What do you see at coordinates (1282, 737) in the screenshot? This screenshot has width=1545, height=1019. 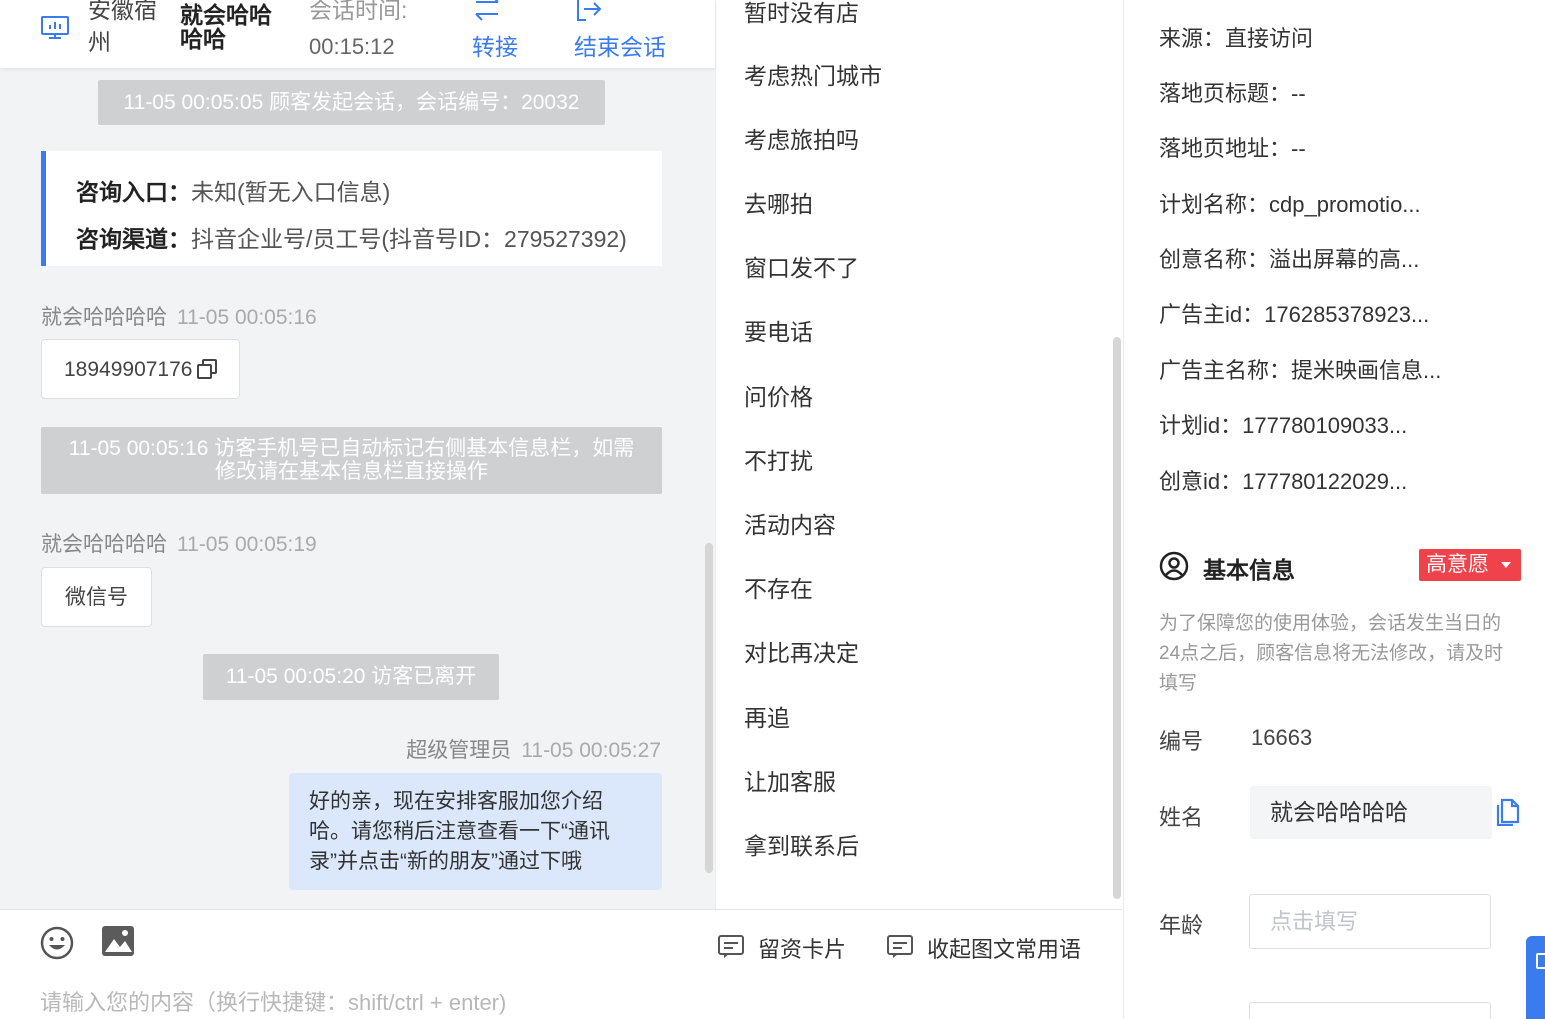 I see `id-value: 16663` at bounding box center [1282, 737].